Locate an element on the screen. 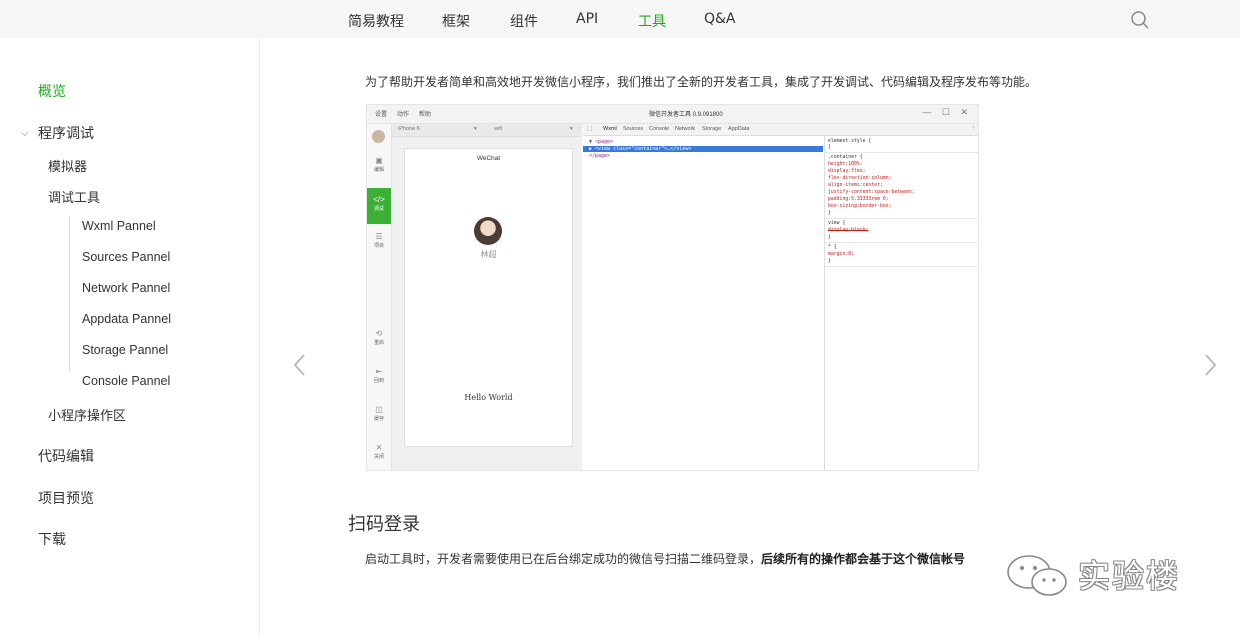  ide-tool-restart: ⟲ 重启 is located at coordinates (379, 337).